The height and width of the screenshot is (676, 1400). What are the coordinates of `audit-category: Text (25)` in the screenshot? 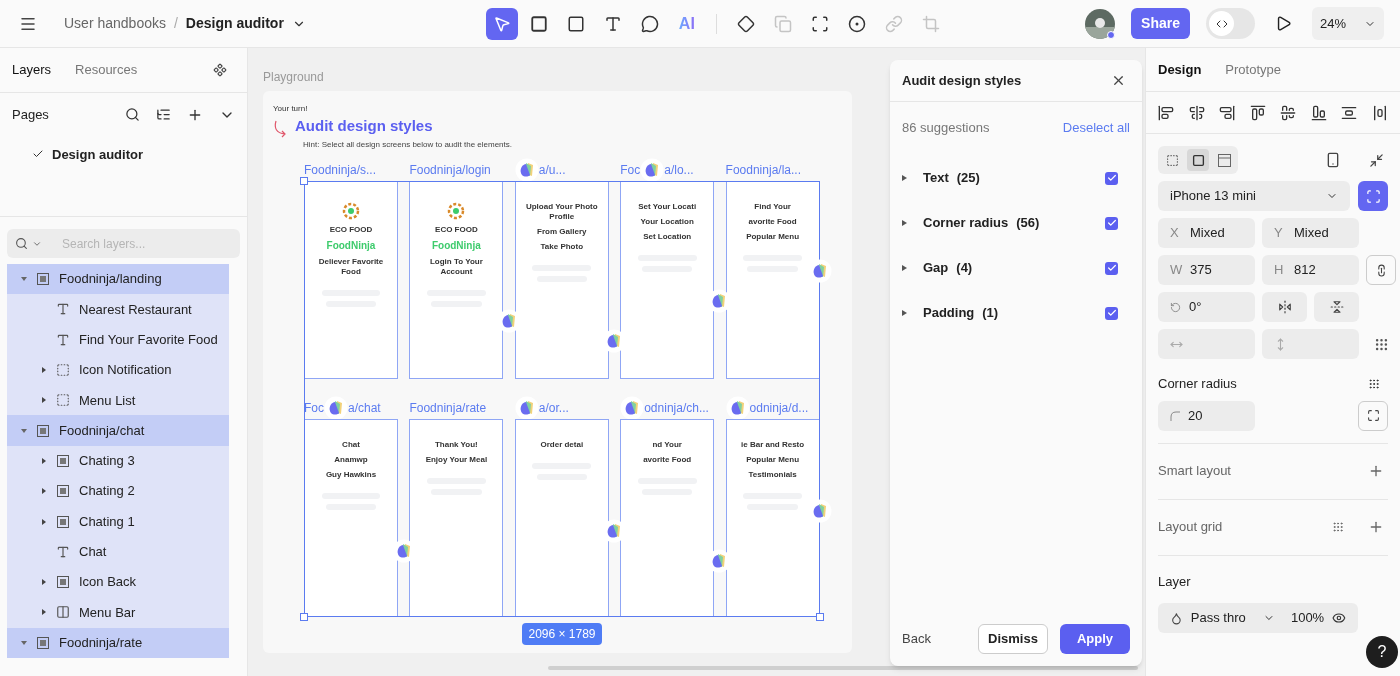 It's located at (1016, 178).